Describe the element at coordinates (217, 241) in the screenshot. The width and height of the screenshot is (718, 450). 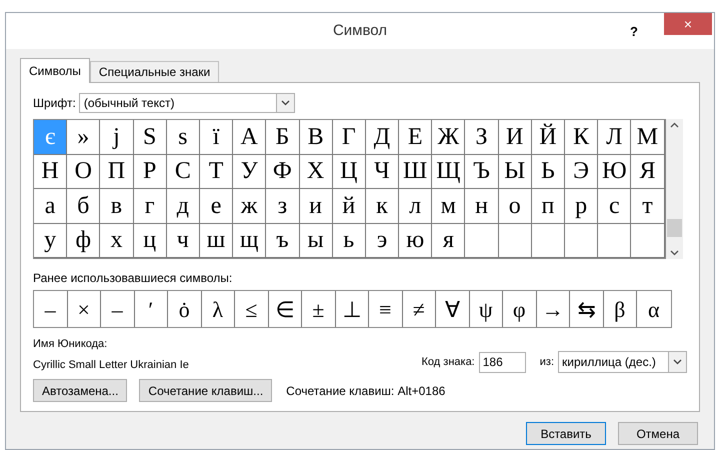
I see `symbol-cell: ш` at that location.